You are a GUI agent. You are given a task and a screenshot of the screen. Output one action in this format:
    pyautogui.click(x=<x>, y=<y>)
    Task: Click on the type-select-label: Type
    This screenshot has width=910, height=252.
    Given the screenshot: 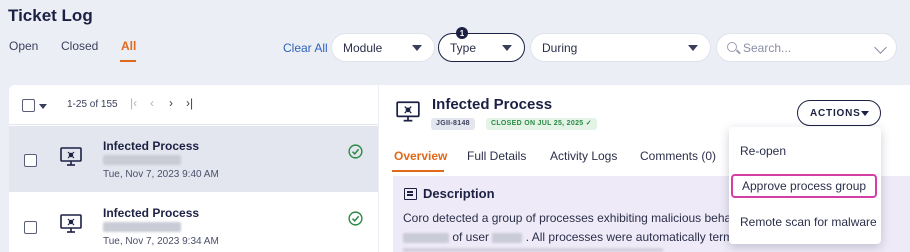 What is the action you would take?
    pyautogui.click(x=463, y=47)
    